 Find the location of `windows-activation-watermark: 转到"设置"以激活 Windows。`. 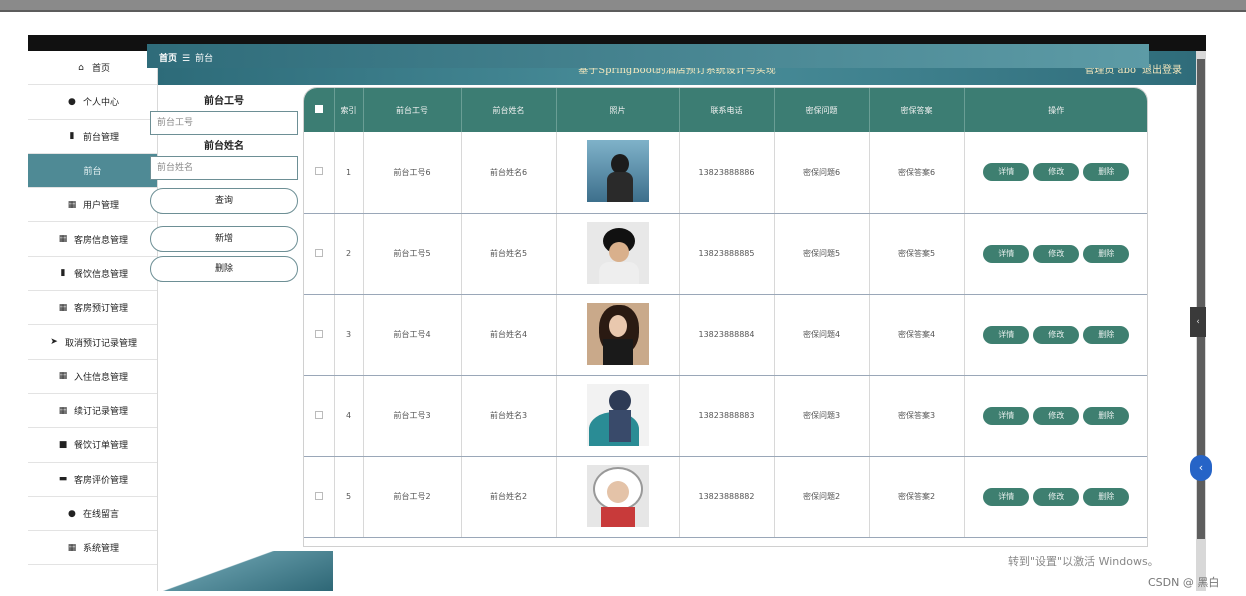

windows-activation-watermark: 转到"设置"以激活 Windows。 is located at coordinates (1083, 561).